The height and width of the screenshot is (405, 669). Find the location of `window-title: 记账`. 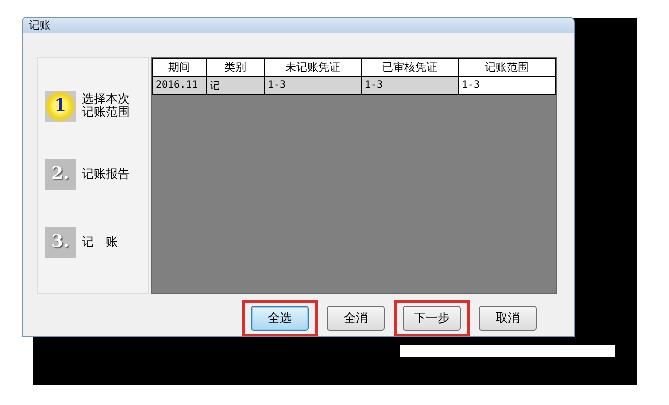

window-title: 记账 is located at coordinates (40, 25).